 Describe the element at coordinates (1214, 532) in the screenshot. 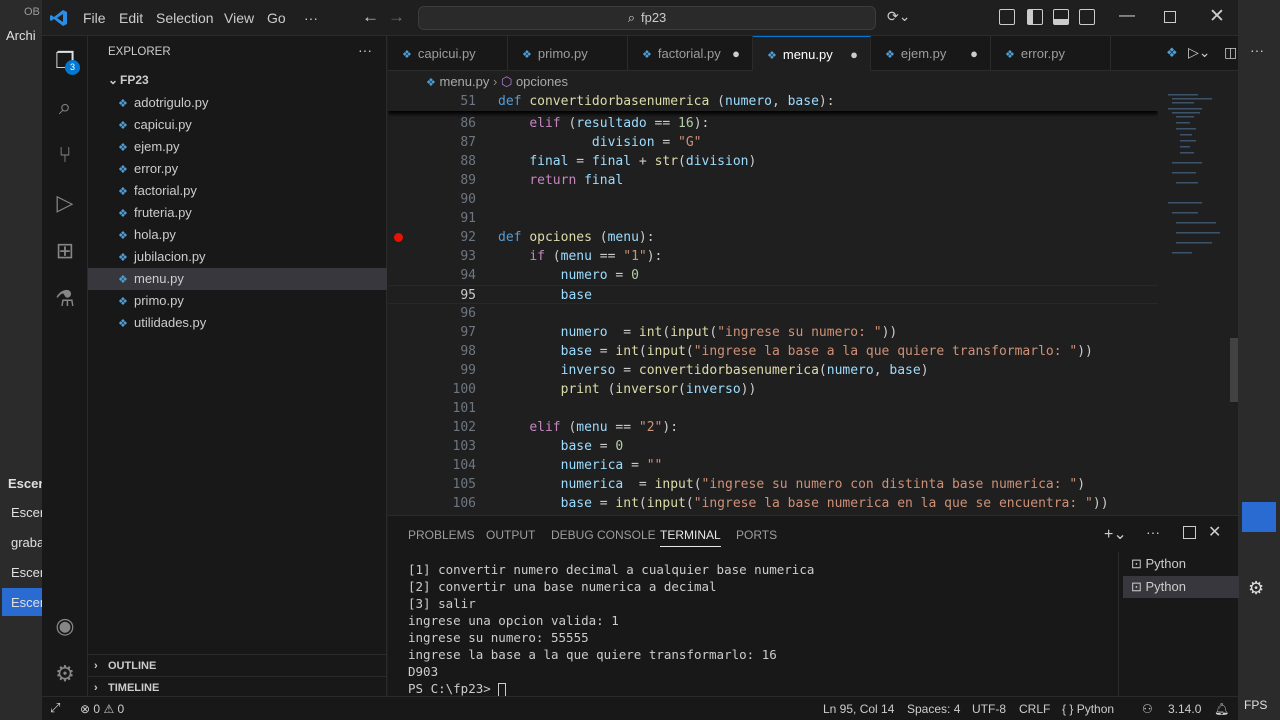

I see `close-panel-icon: ✕` at that location.